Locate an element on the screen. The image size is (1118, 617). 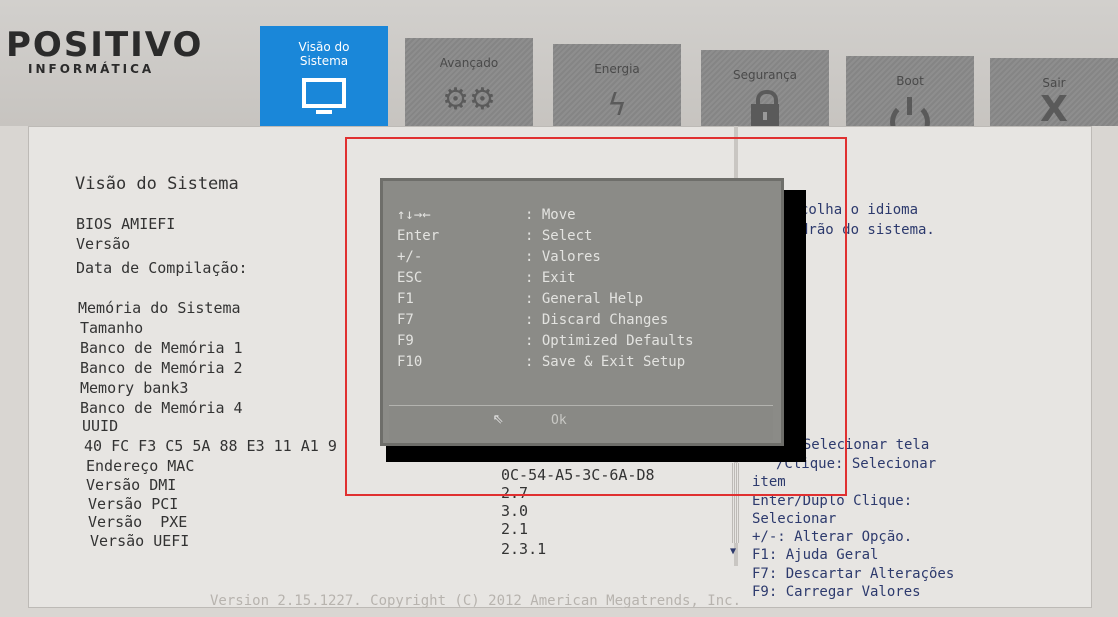
uefi-label: Versão UEFI is located at coordinates (140, 541).